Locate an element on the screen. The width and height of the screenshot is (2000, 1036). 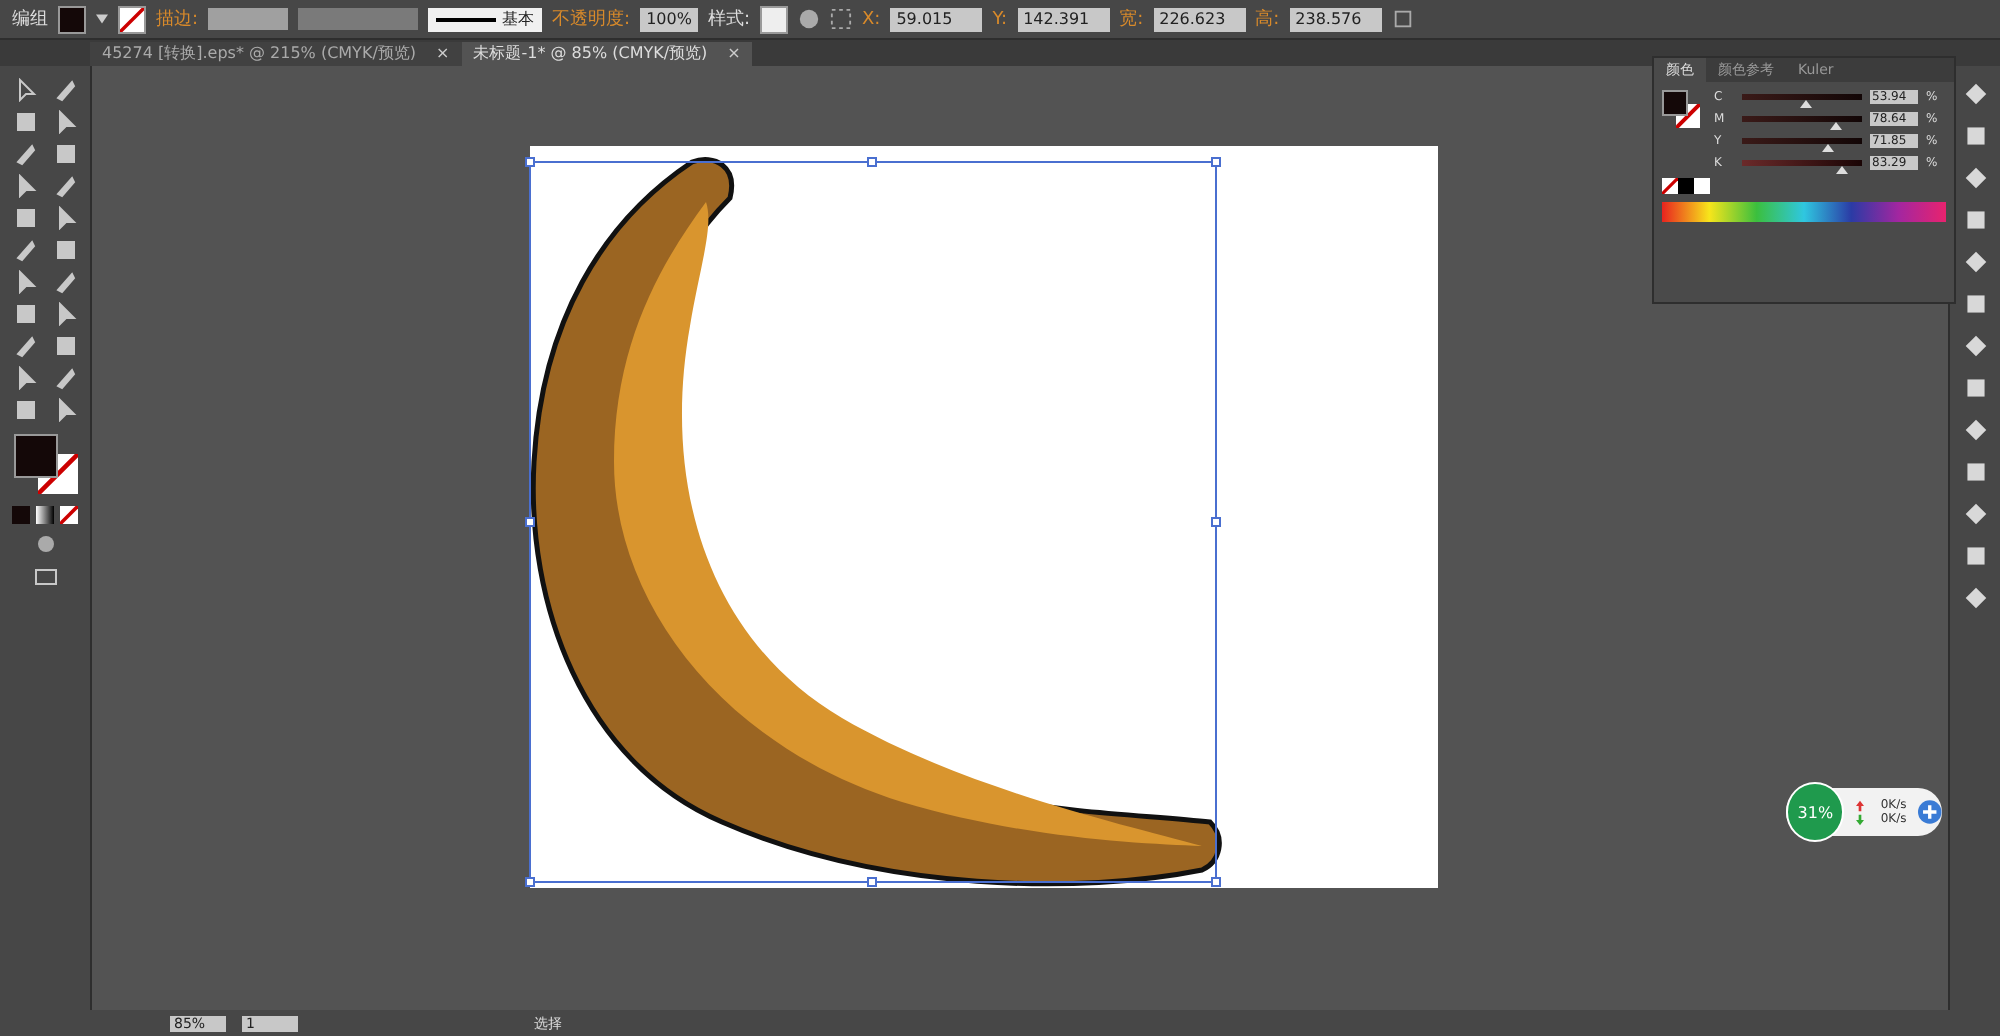
fill-swatch is located at coordinates (72, 19).